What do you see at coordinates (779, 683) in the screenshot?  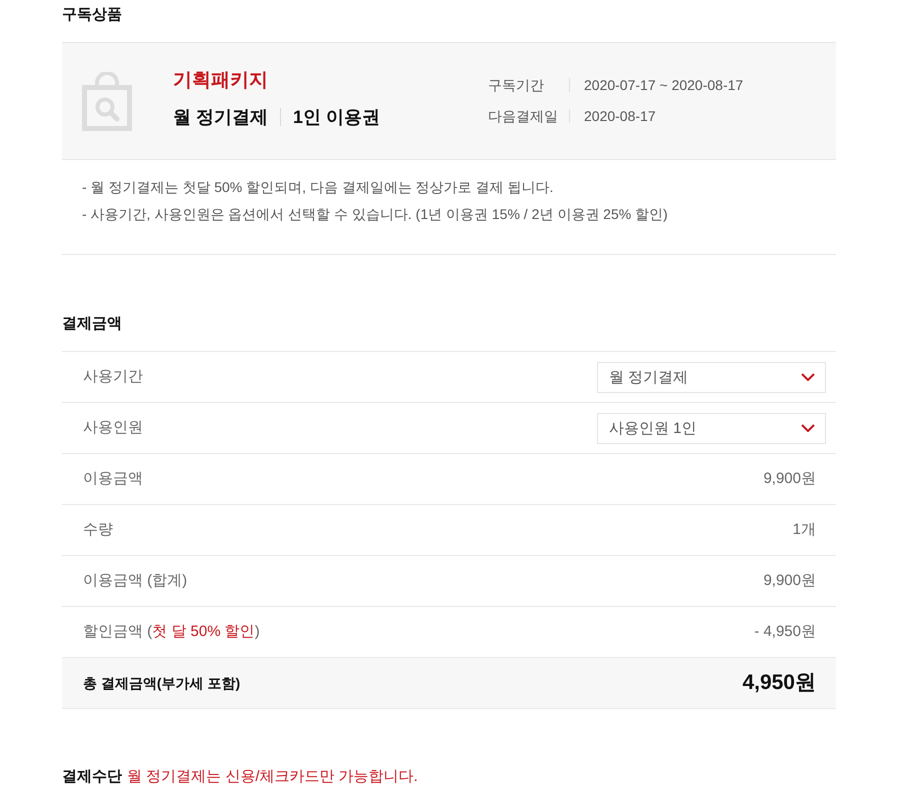 I see `total-value: 4,950원` at bounding box center [779, 683].